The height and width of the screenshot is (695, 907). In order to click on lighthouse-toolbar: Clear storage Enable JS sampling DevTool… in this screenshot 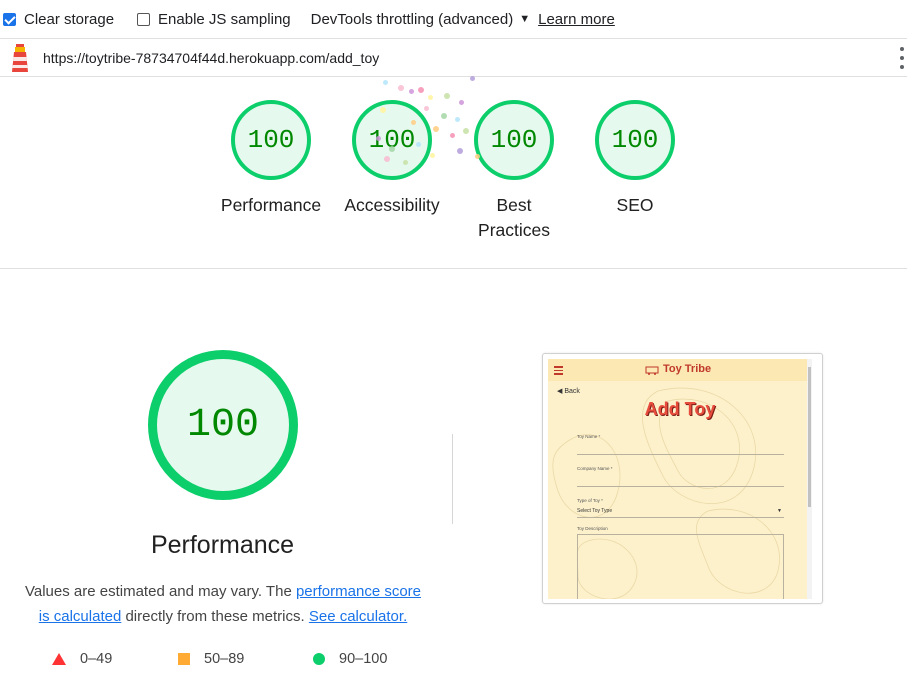, I will do `click(453, 19)`.